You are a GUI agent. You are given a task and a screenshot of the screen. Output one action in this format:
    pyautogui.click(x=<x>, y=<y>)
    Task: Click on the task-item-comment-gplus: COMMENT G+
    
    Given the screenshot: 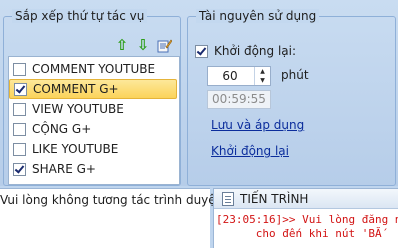 What is the action you would take?
    pyautogui.click(x=93, y=89)
    